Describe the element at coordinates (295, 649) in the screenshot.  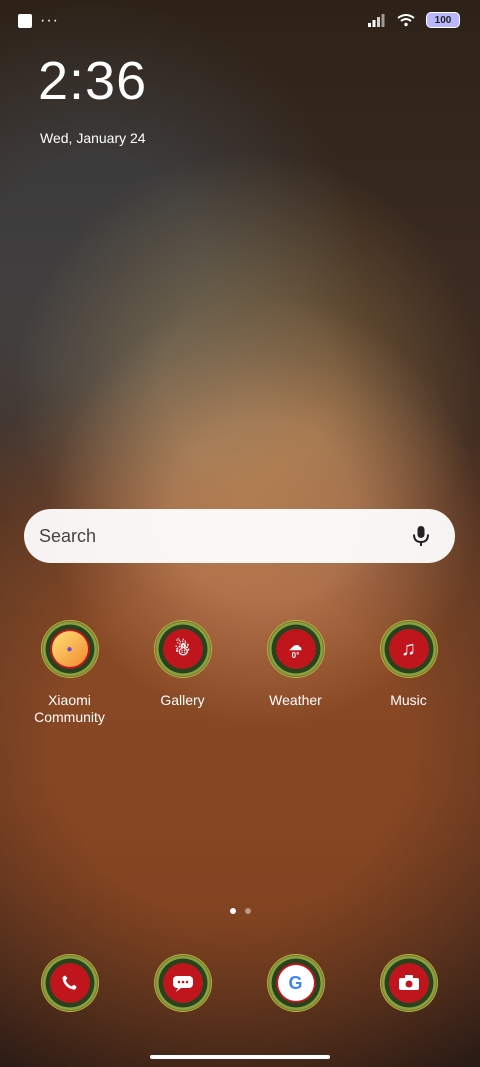
I see `weather-icon: ☁ 0°` at that location.